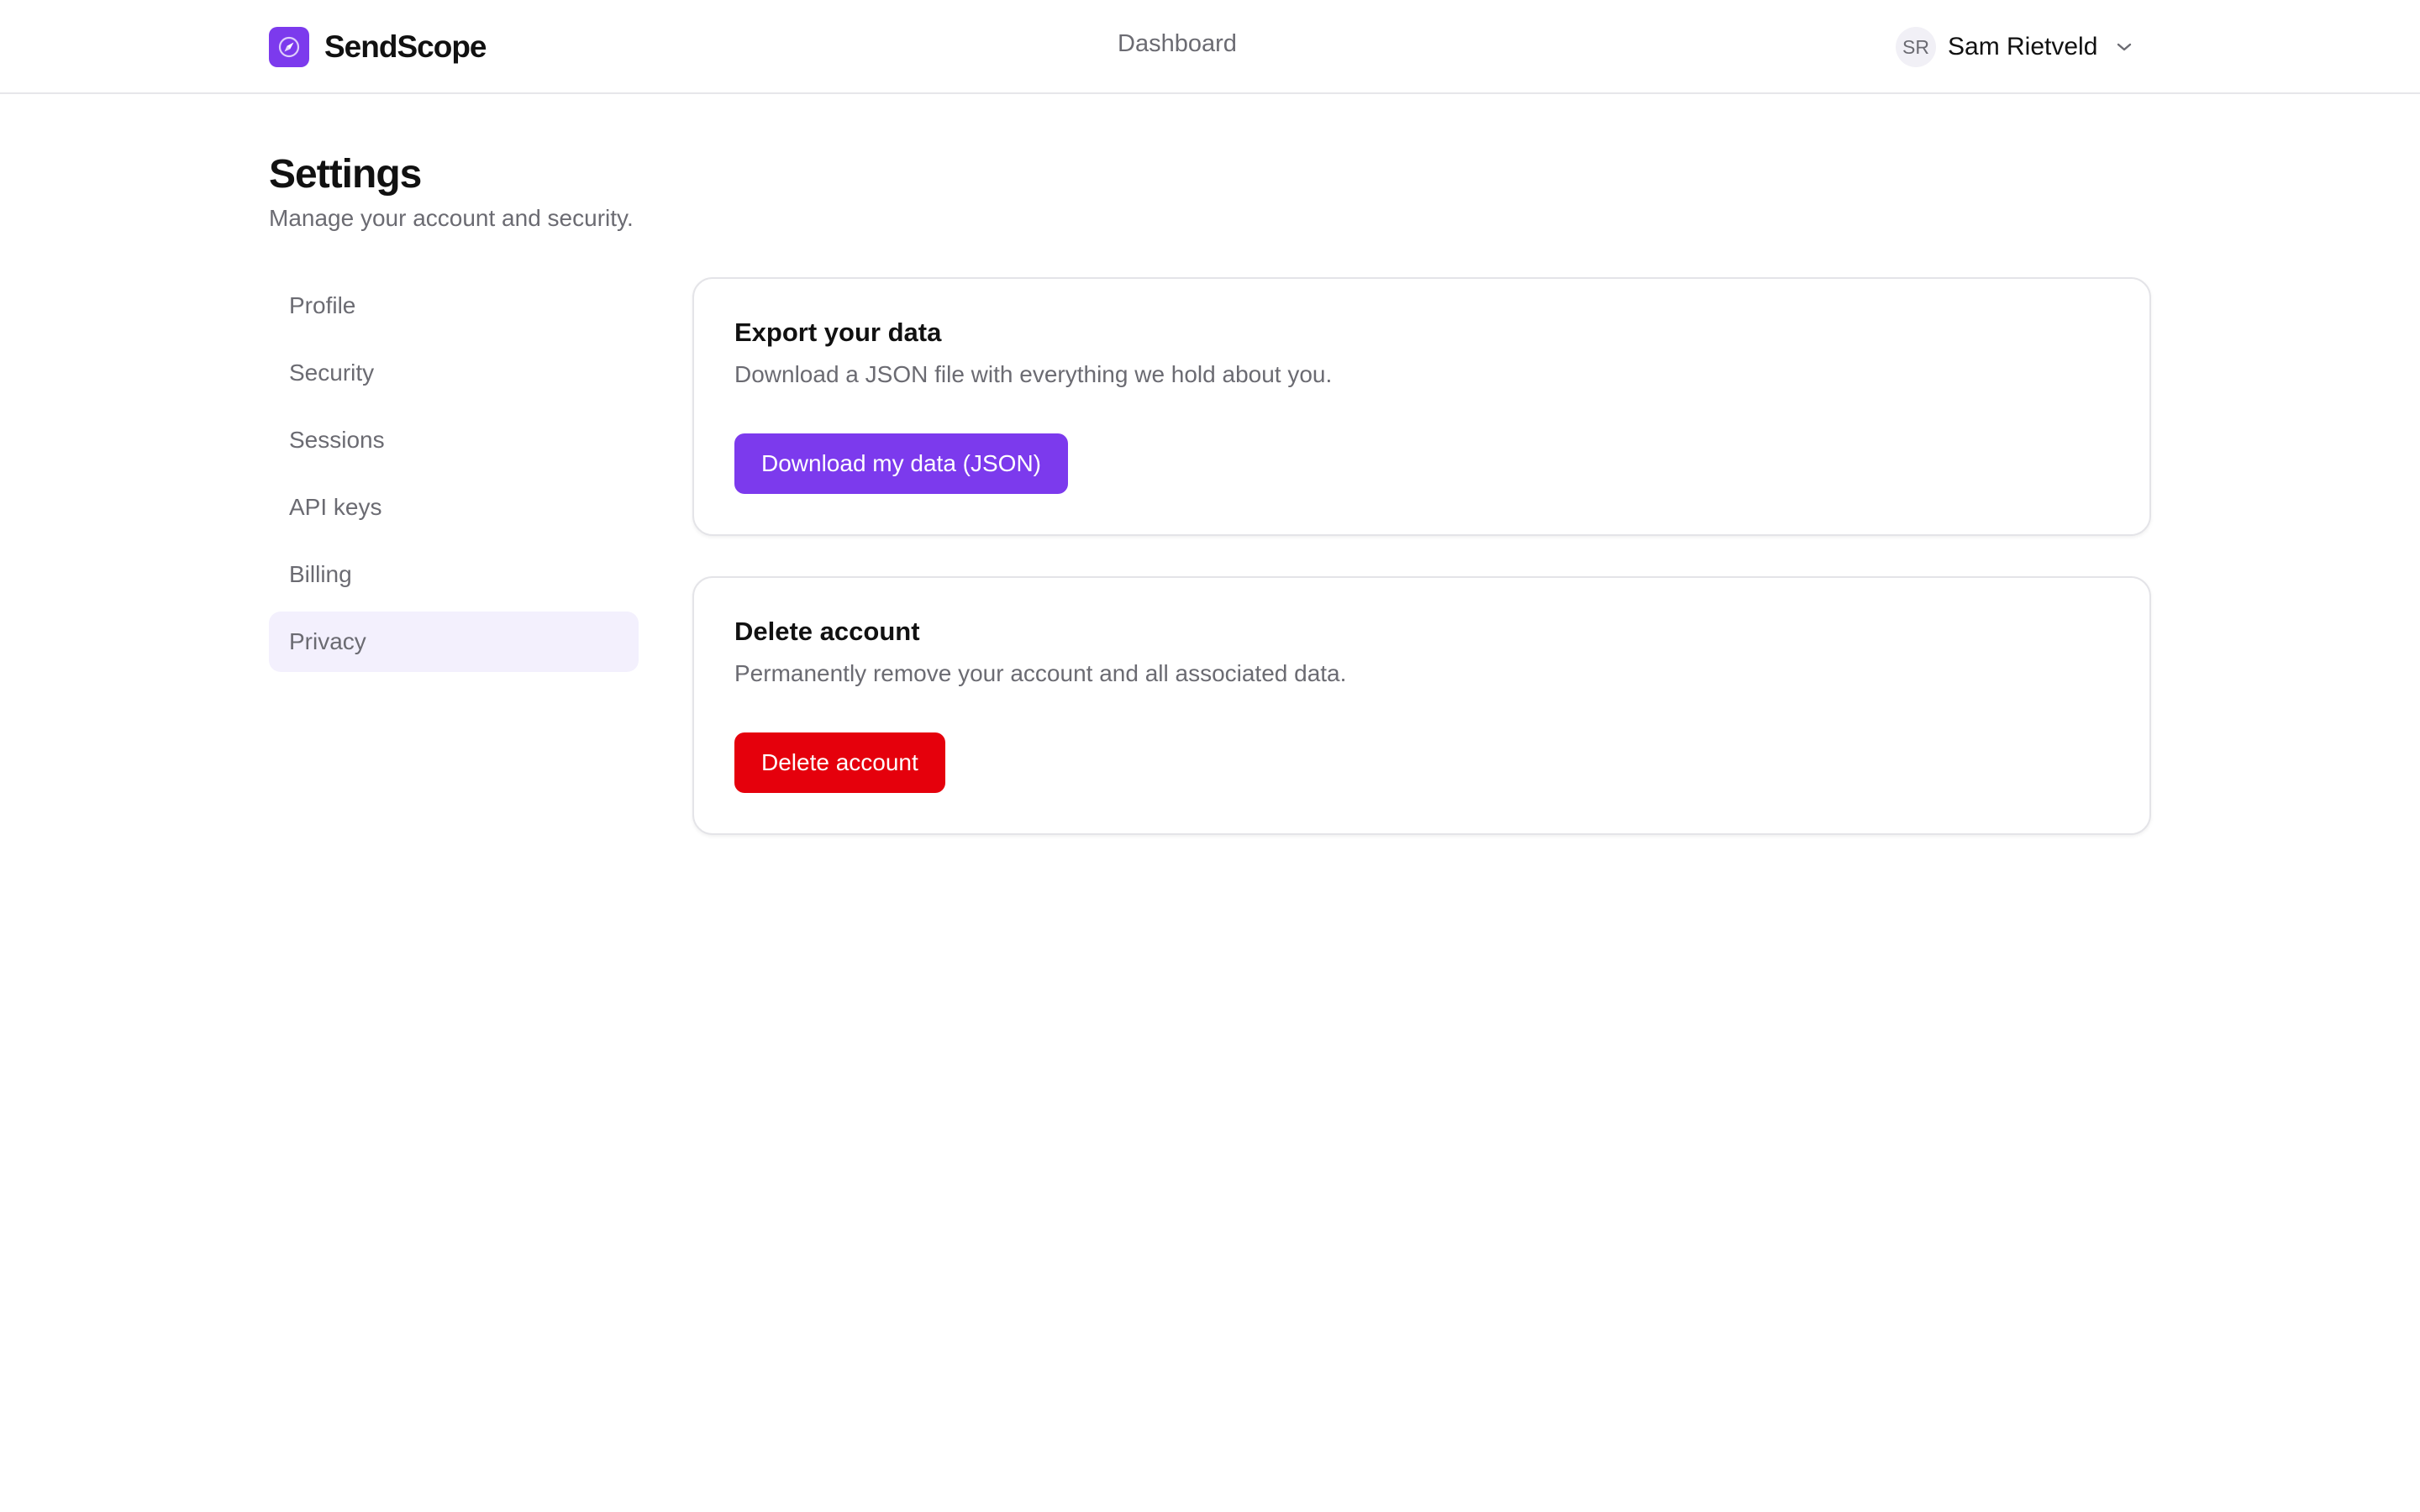 The image size is (2420, 1512). I want to click on sidebar-item-profile: Profile, so click(454, 306).